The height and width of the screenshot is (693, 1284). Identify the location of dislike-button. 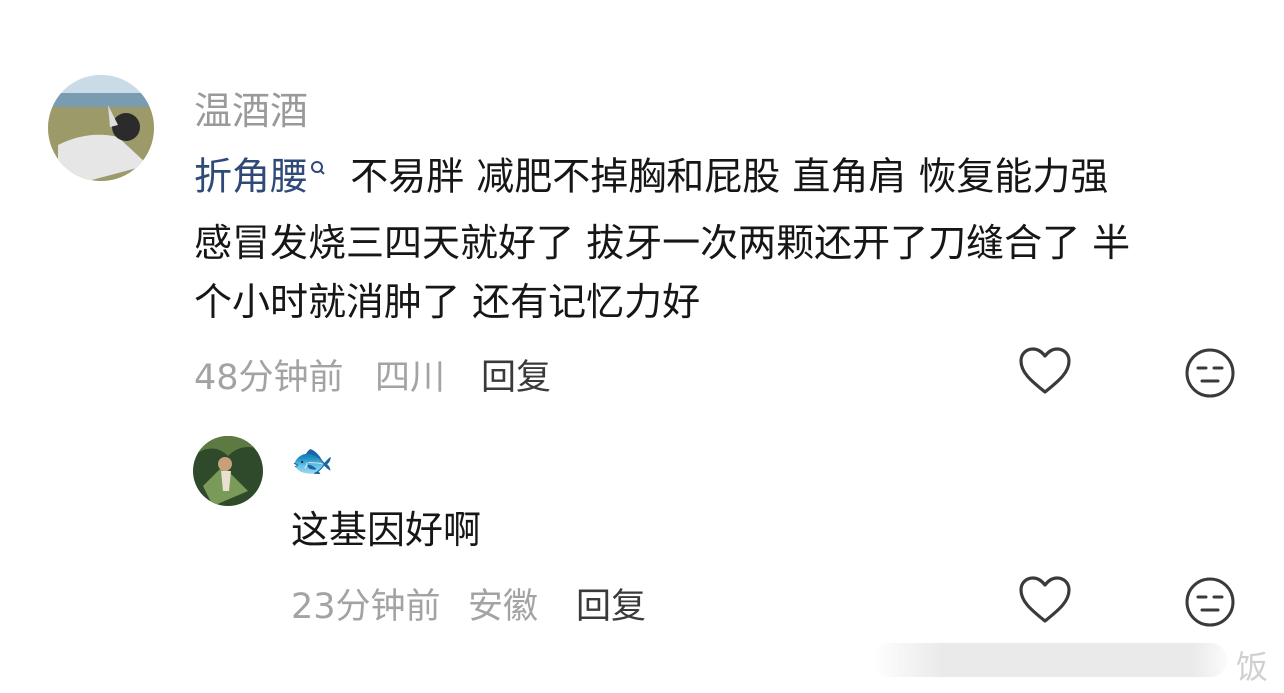
(1210, 375).